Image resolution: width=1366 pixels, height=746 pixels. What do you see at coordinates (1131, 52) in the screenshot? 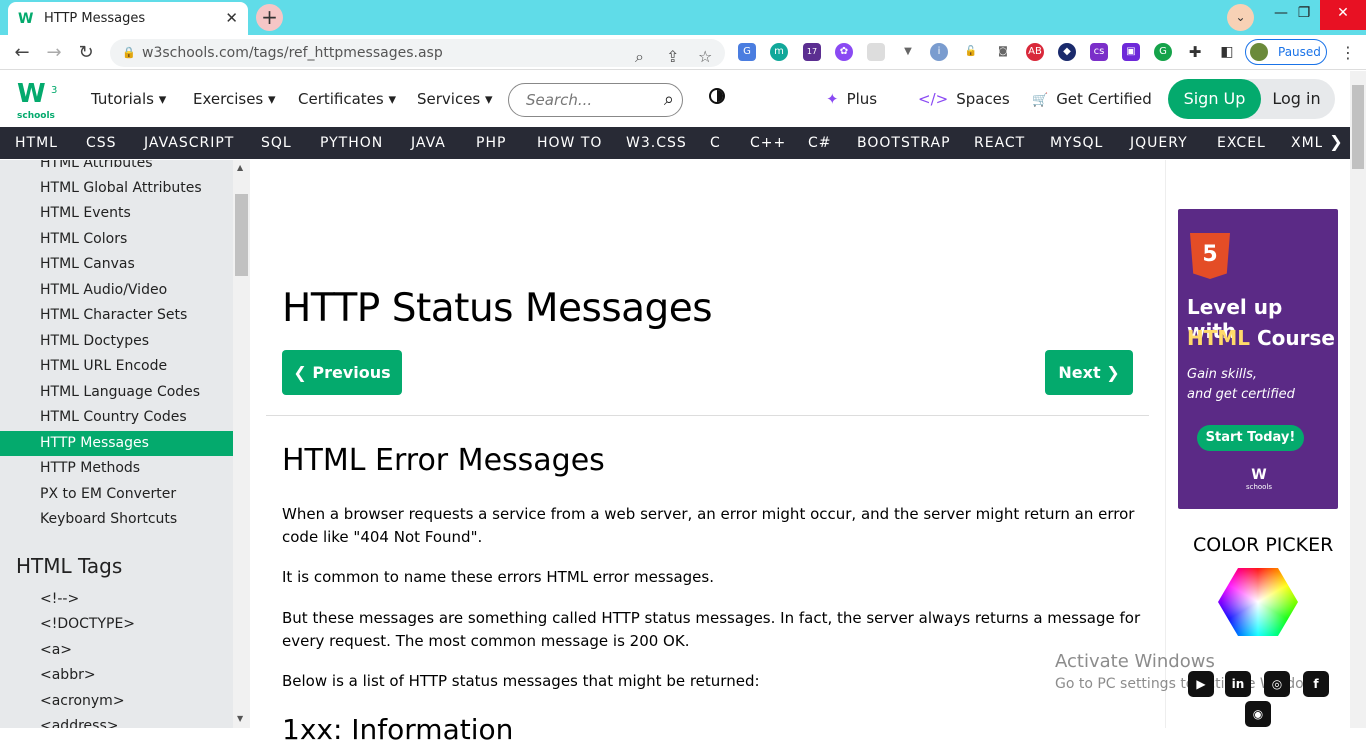
I see `video-extension-icon: ▣` at bounding box center [1131, 52].